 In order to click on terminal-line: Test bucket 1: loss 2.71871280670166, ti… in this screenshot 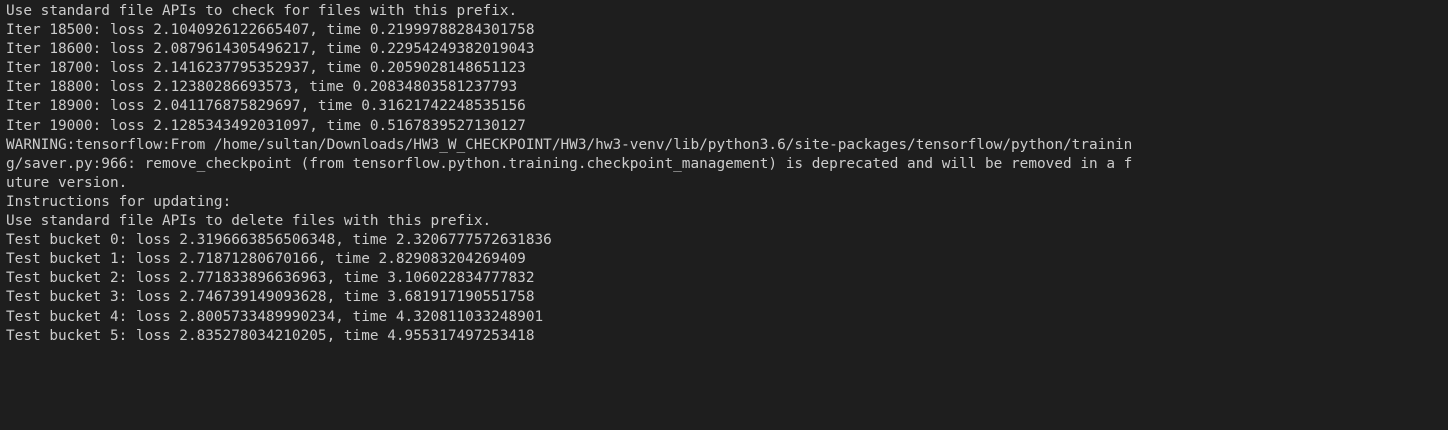, I will do `click(266, 259)`.